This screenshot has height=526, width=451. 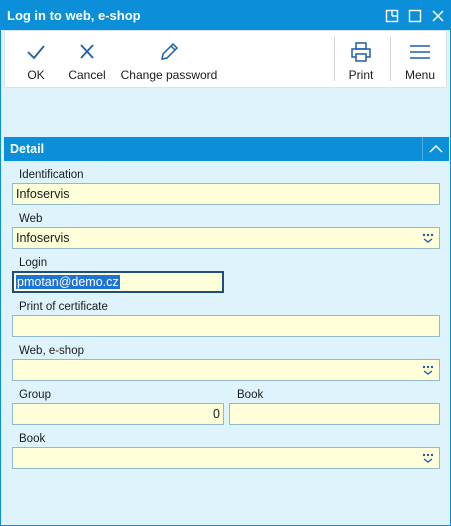 I want to click on maximize-icon, so click(x=415, y=15).